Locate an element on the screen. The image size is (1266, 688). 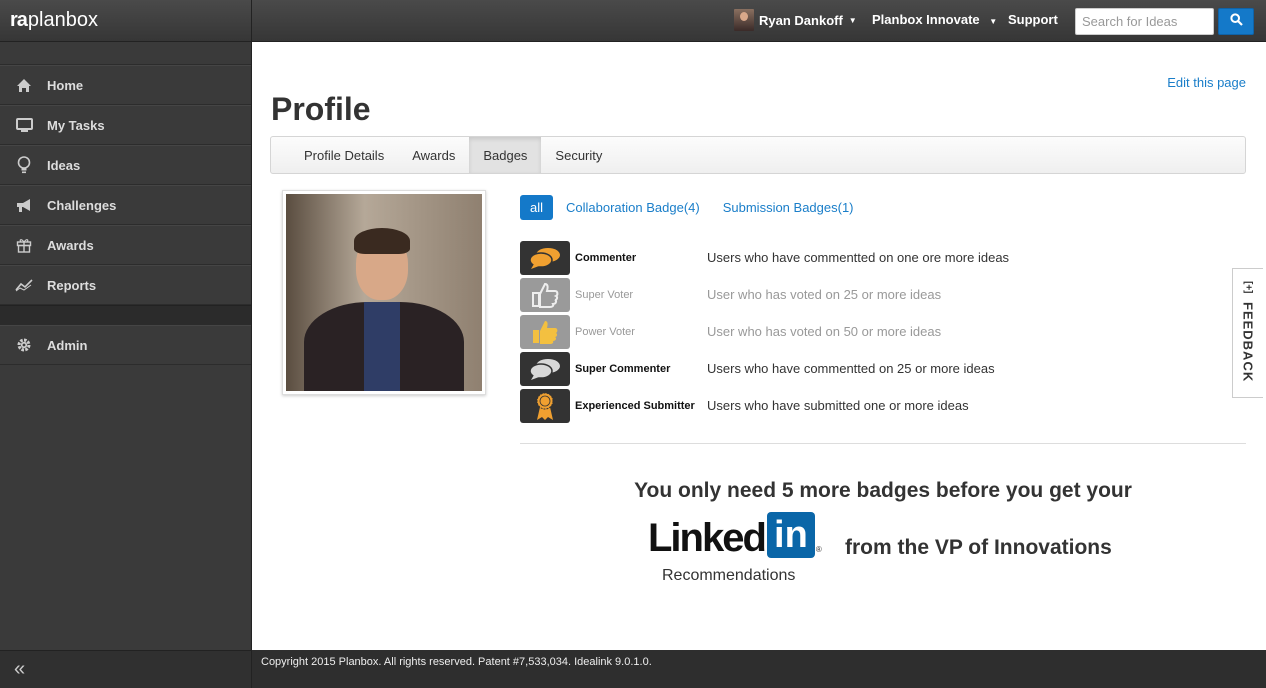
badge-name: Super Commenter is located at coordinates (623, 368).